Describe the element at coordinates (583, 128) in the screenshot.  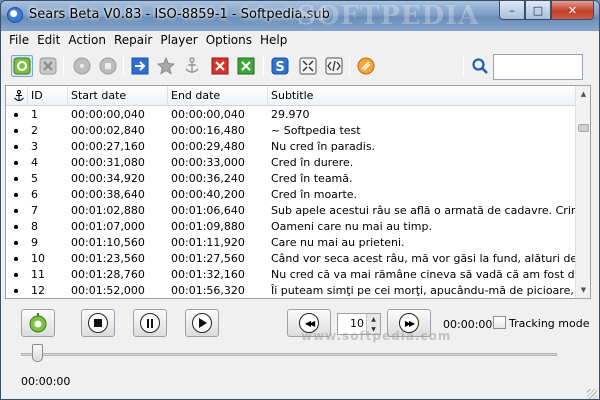
I see `scroll-thumb` at that location.